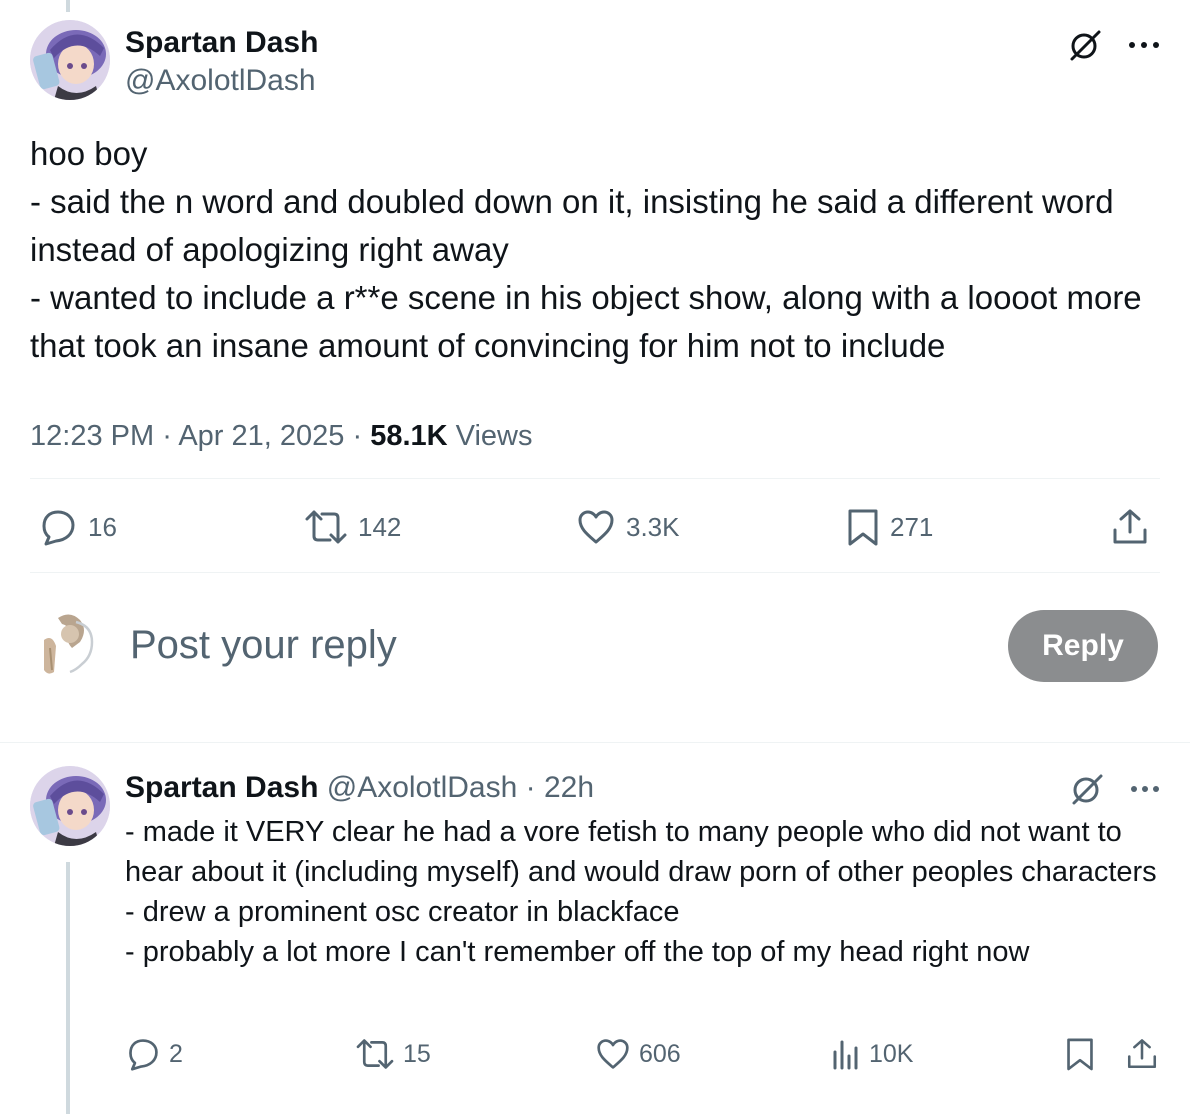  I want to click on reply-button: 2, so click(154, 1054).